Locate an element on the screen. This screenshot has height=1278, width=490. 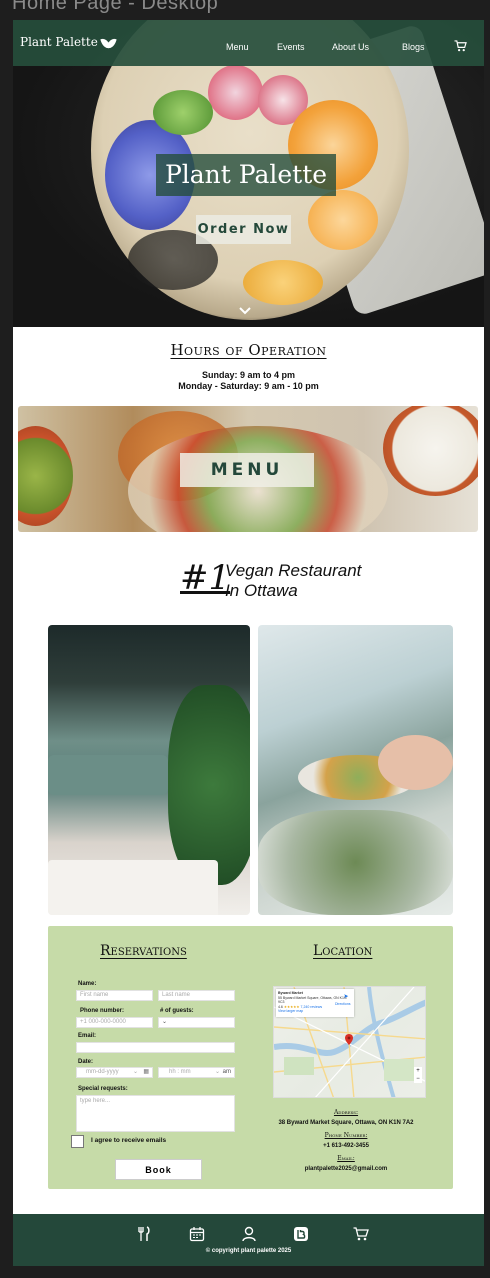
location-title: Location is located at coordinates (343, 951).